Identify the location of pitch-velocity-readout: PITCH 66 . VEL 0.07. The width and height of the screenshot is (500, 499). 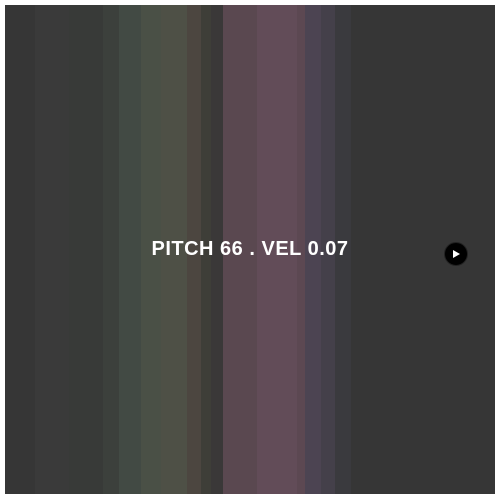
(250, 249).